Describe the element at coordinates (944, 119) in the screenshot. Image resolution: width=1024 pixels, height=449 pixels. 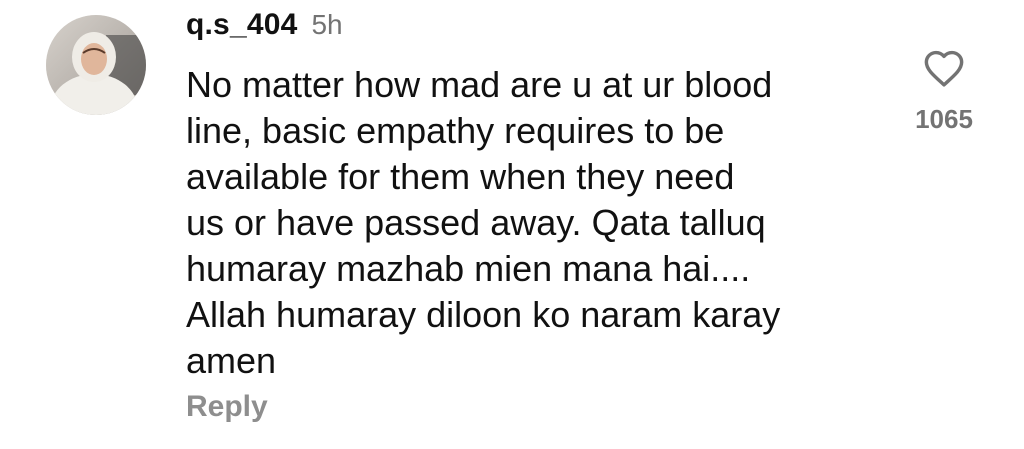
I see `like-count: 1065` at that location.